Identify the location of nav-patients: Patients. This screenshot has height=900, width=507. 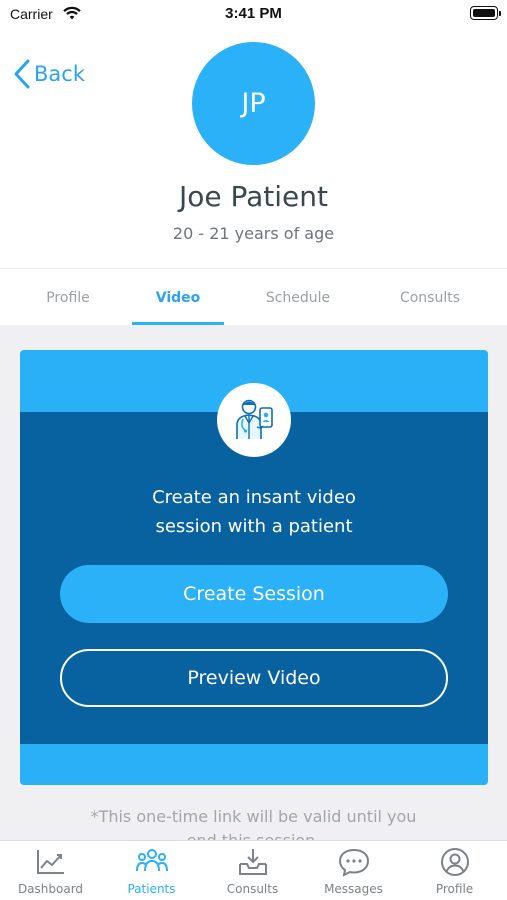
(151, 870).